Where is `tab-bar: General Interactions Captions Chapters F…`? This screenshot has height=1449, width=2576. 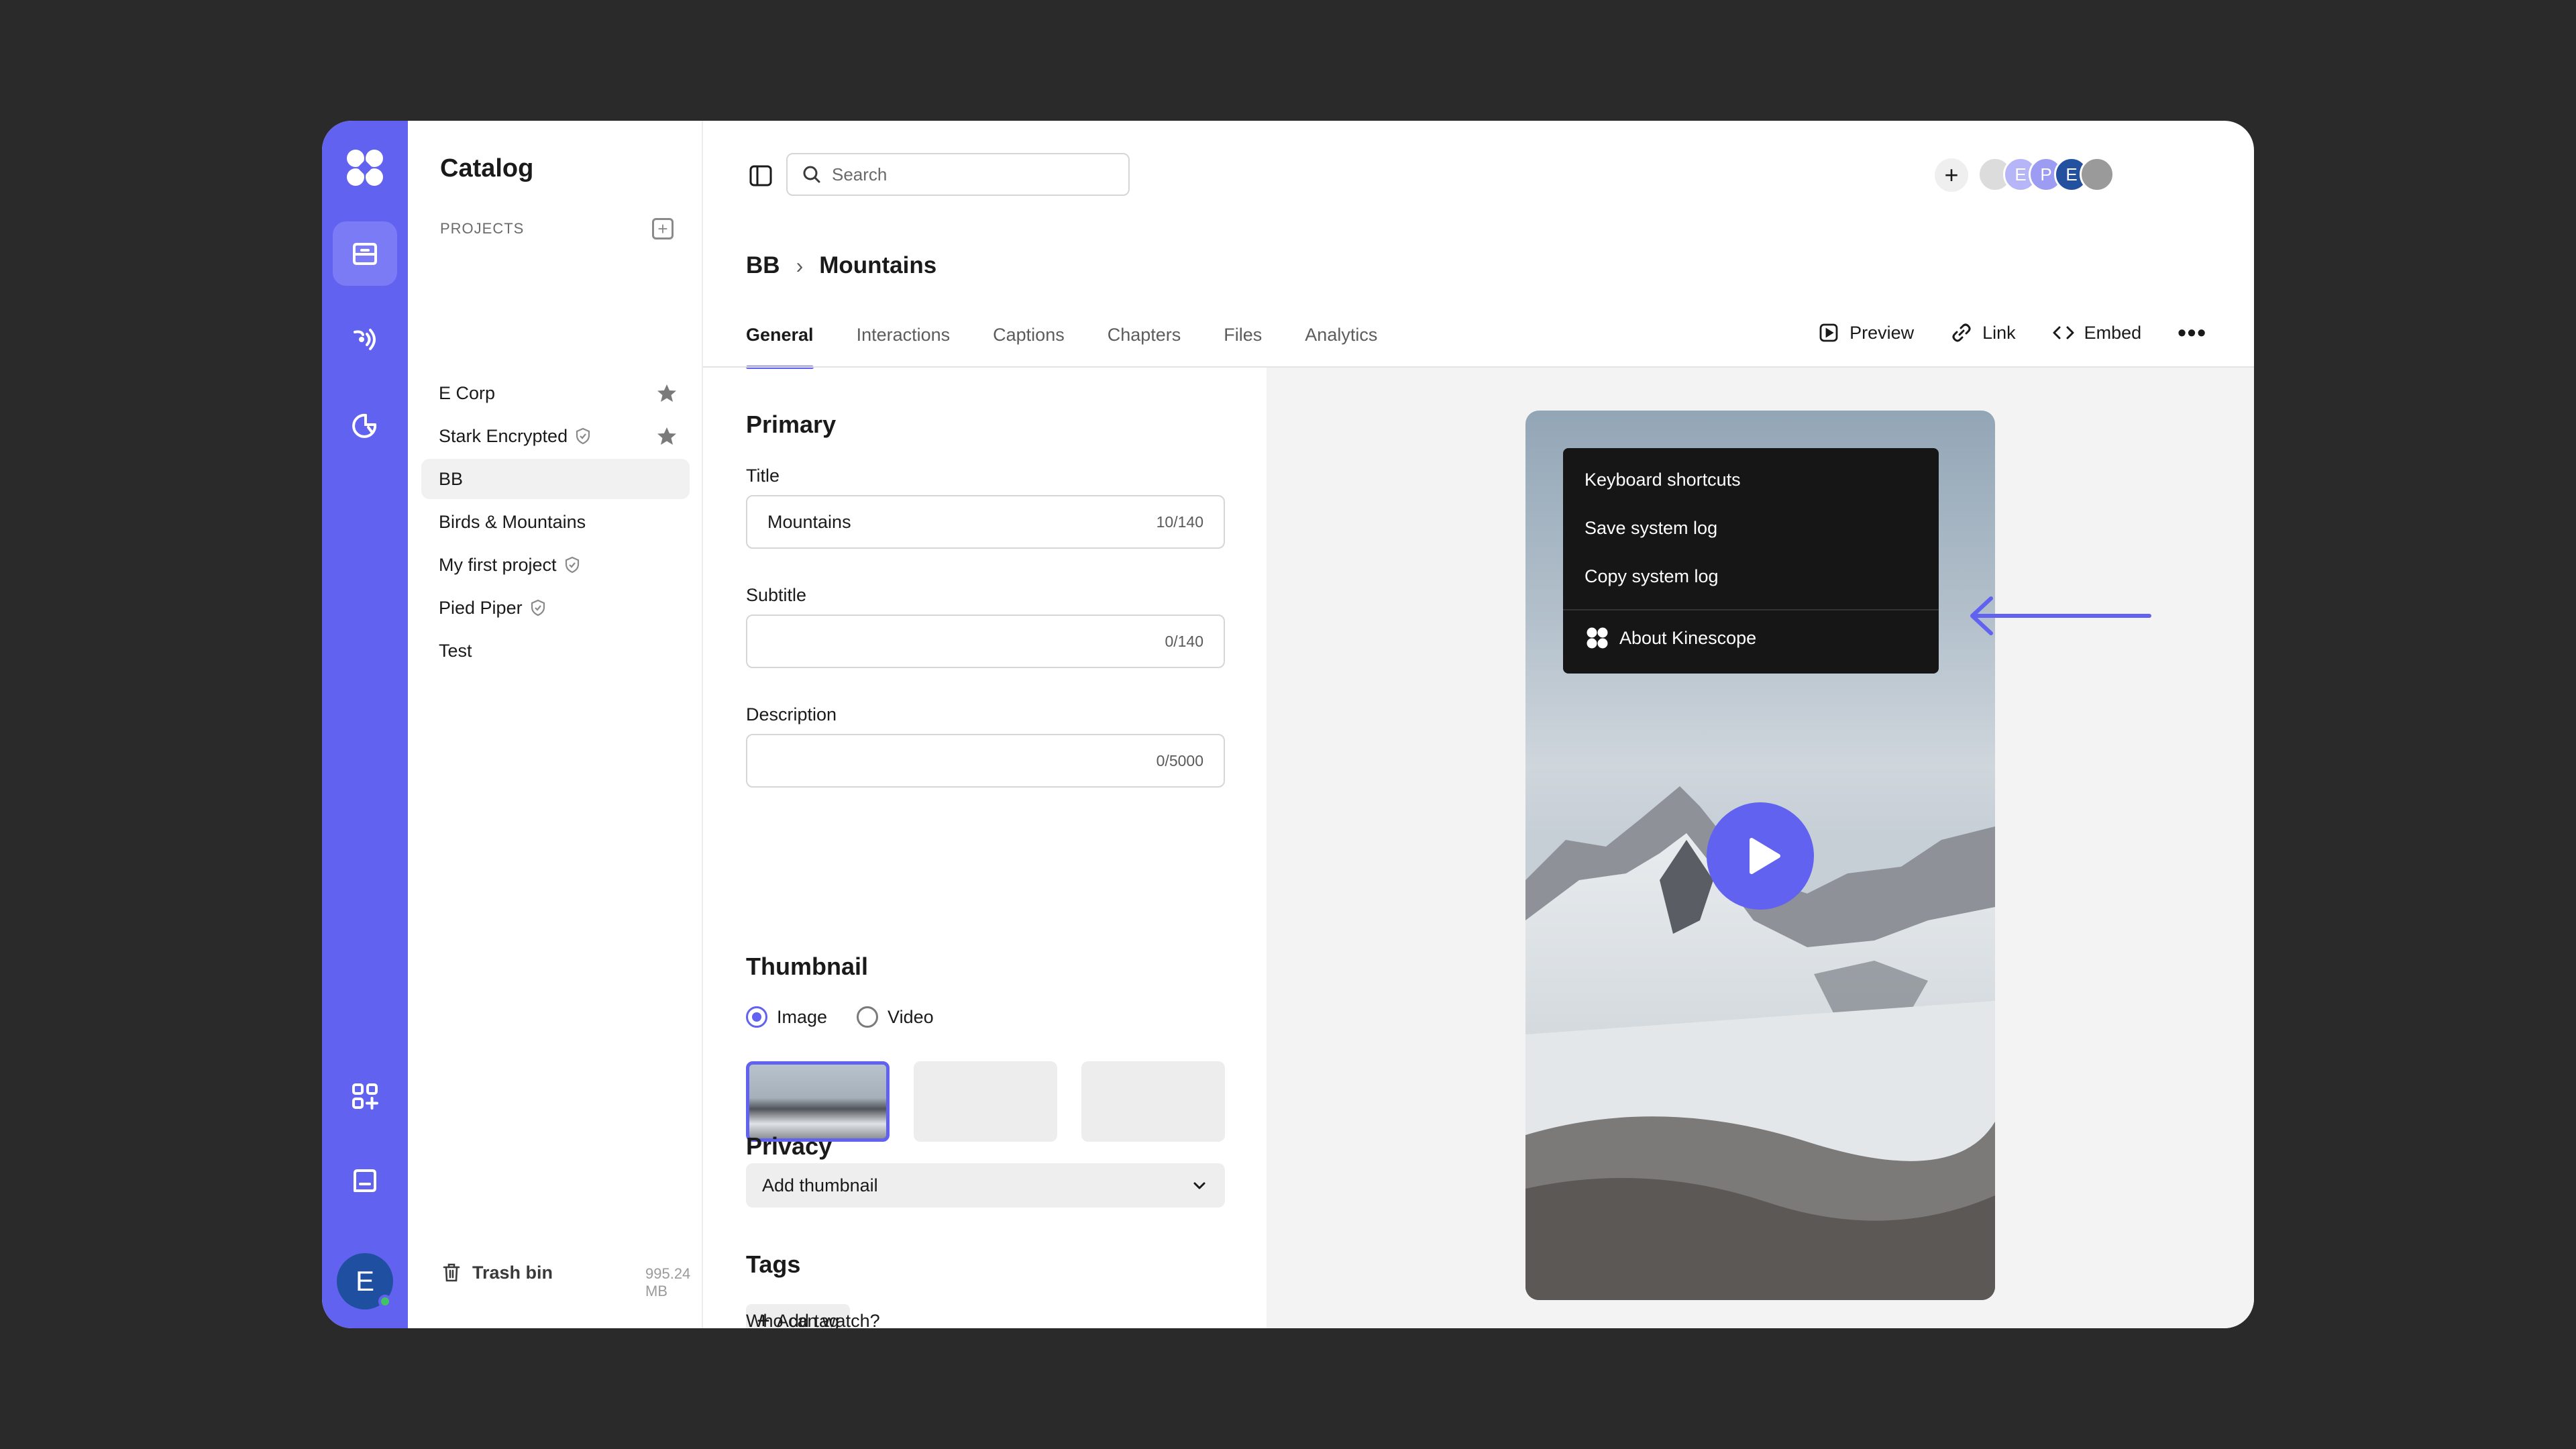 tab-bar: General Interactions Captions Chapters F… is located at coordinates (1083, 342).